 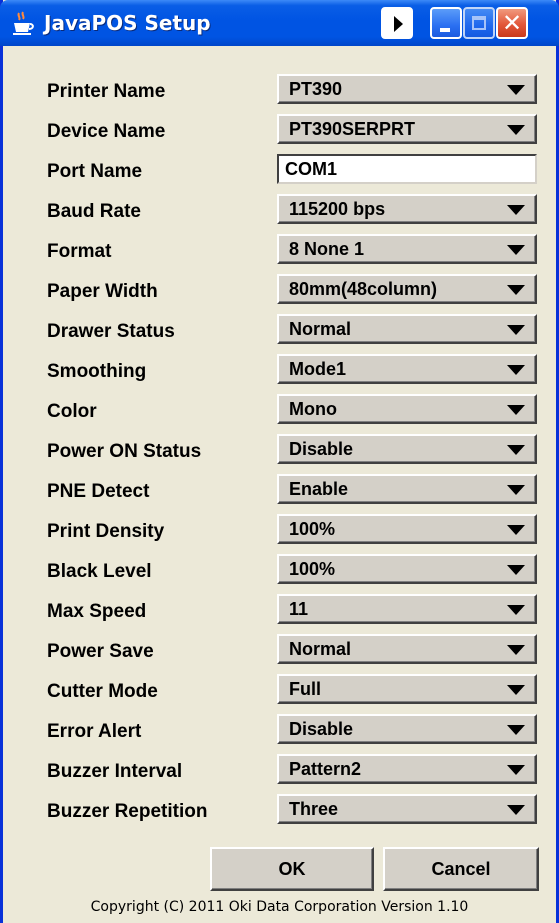 What do you see at coordinates (363, 289) in the screenshot?
I see `paper-width-selected-value: 80mm(48column)` at bounding box center [363, 289].